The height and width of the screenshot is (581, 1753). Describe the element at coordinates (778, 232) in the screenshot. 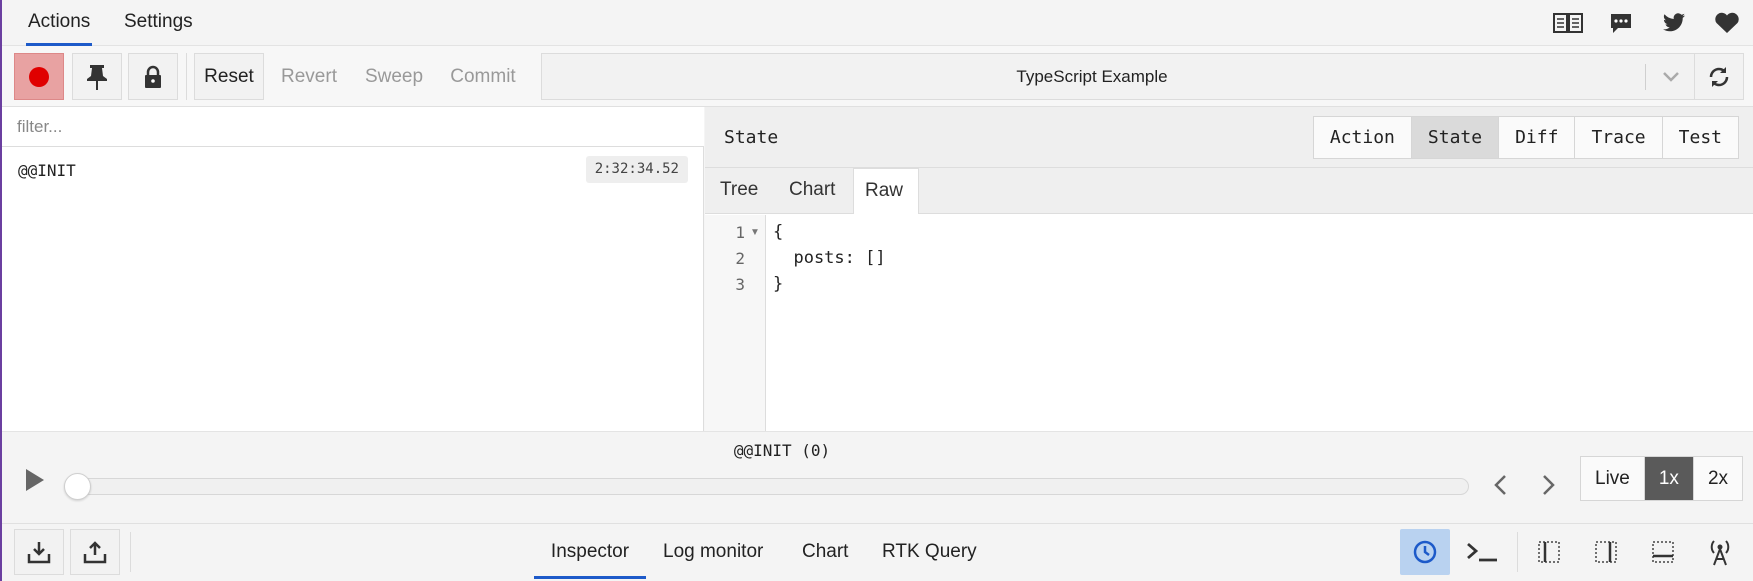

I see `code-line: {` at that location.